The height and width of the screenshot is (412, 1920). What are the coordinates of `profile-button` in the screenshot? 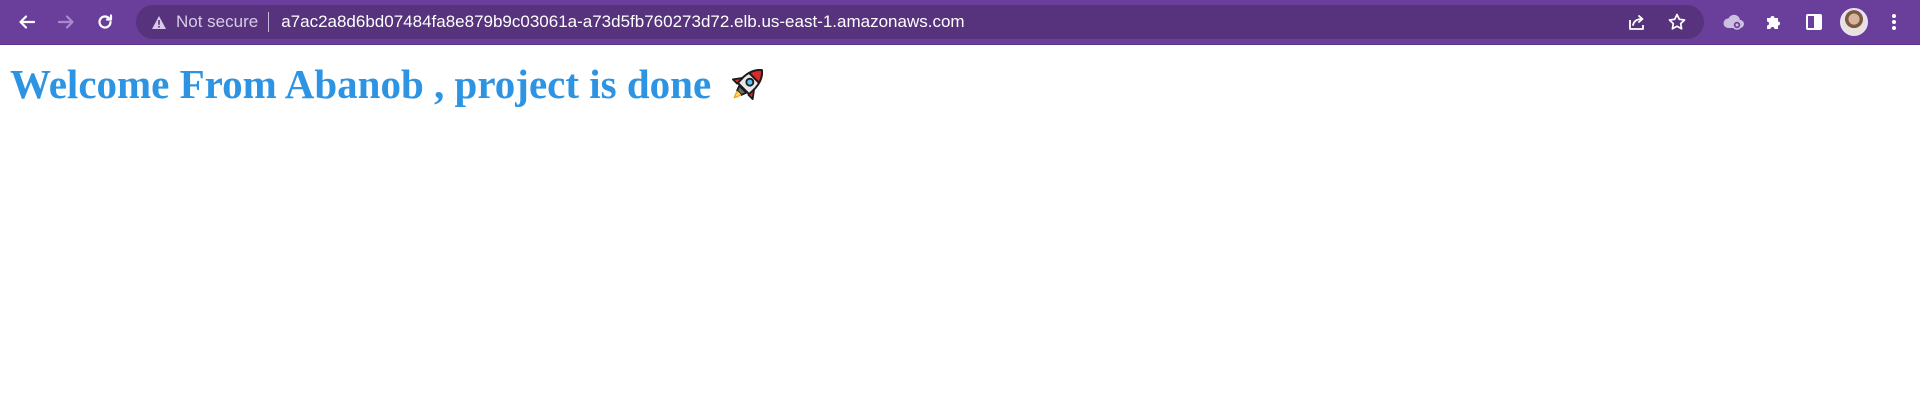 It's located at (1854, 22).